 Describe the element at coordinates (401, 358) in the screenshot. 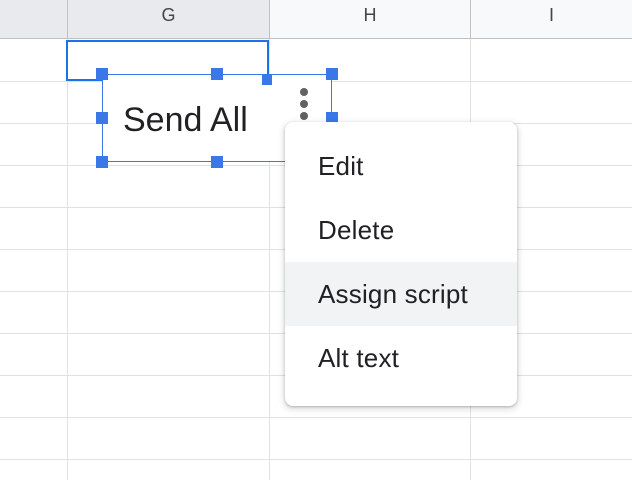

I see `menu-item-alt-text: Alt text` at that location.